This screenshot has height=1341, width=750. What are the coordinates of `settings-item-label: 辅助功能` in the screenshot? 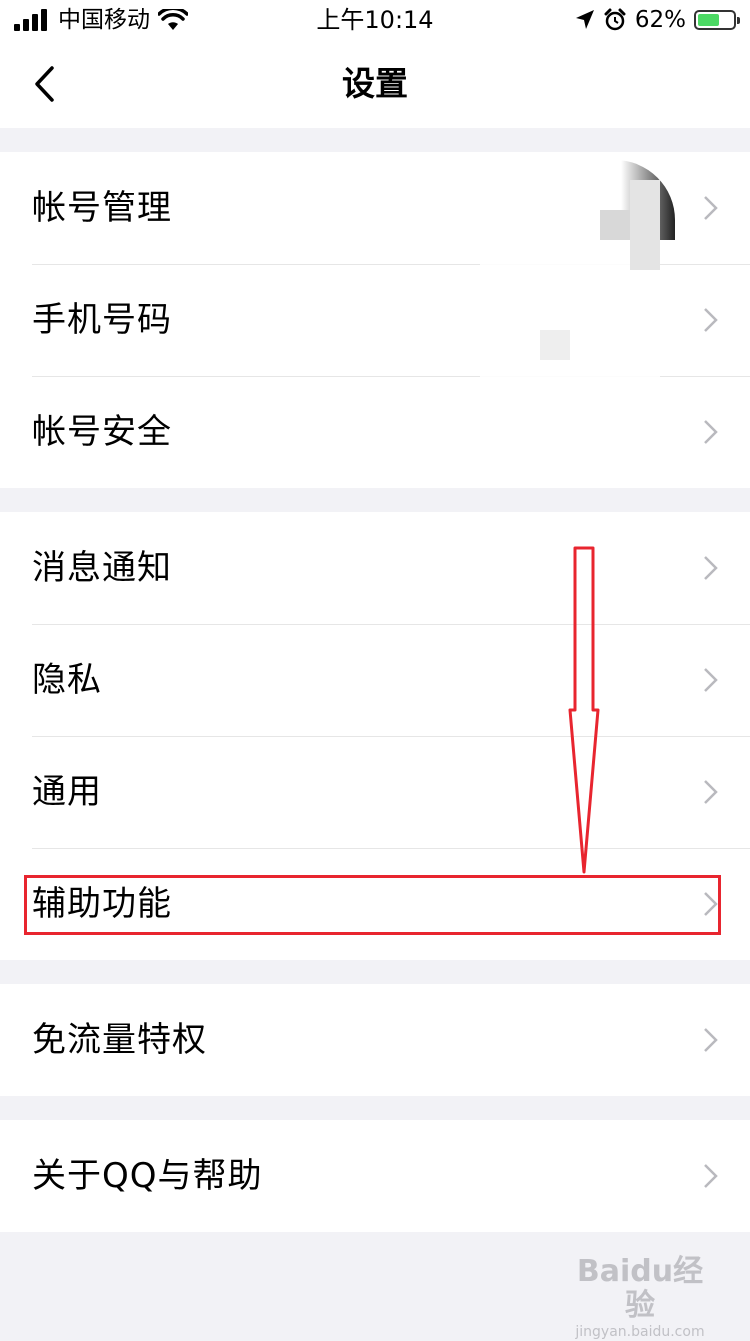 It's located at (102, 904).